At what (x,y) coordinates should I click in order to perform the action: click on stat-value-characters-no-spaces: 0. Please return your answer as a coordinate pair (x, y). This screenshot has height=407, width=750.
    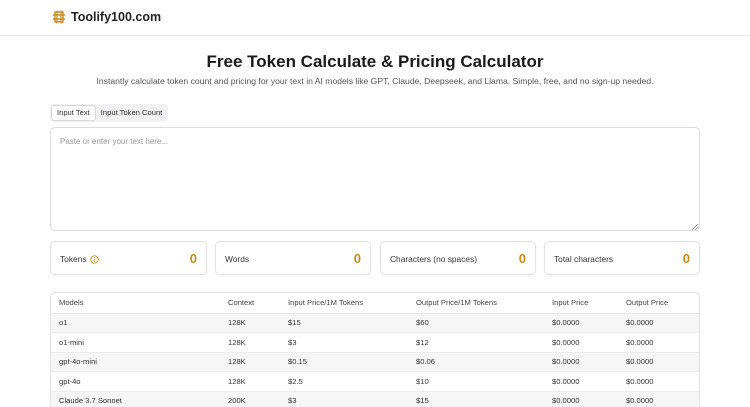
    Looking at the image, I should click on (522, 258).